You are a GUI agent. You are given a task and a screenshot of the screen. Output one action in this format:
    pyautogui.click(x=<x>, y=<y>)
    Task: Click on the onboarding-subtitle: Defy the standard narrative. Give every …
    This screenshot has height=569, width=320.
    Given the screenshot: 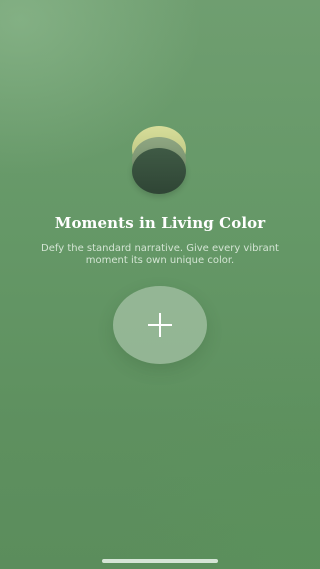 What is the action you would take?
    pyautogui.click(x=160, y=254)
    